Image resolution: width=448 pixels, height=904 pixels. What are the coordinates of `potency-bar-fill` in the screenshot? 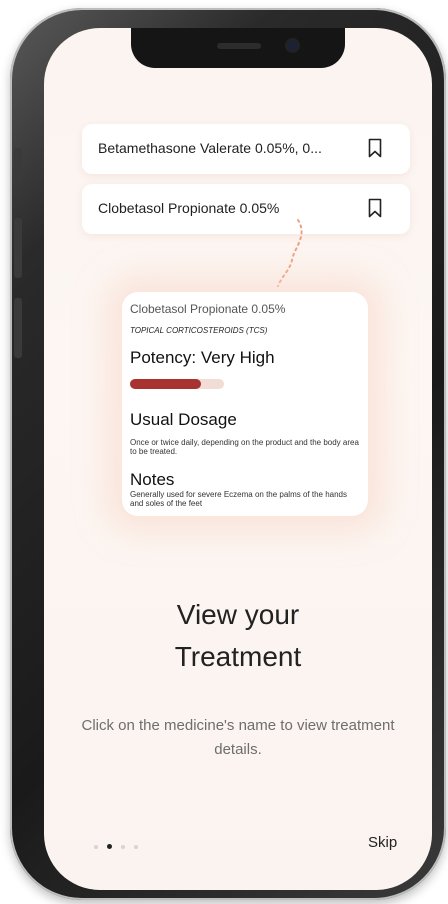 It's located at (165, 384).